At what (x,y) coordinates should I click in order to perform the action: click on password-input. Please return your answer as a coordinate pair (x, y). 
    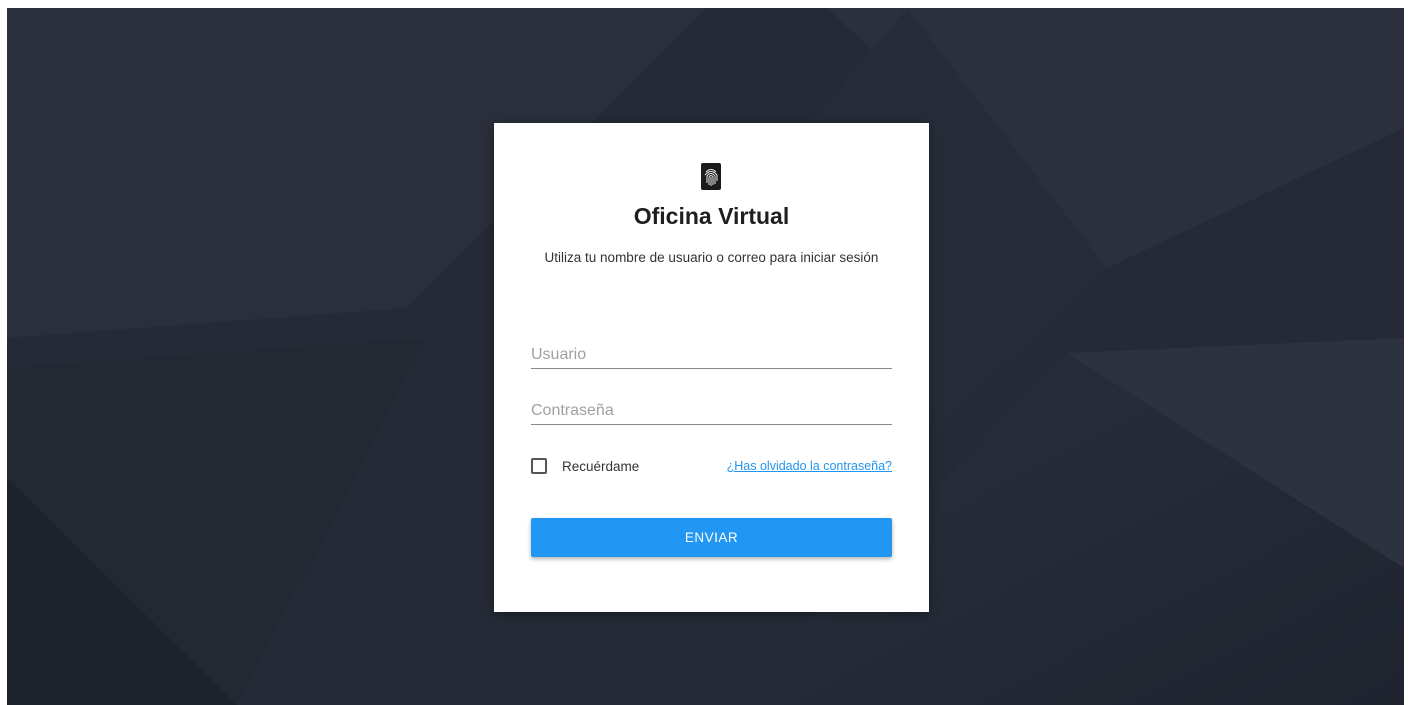
    Looking at the image, I should click on (711, 411).